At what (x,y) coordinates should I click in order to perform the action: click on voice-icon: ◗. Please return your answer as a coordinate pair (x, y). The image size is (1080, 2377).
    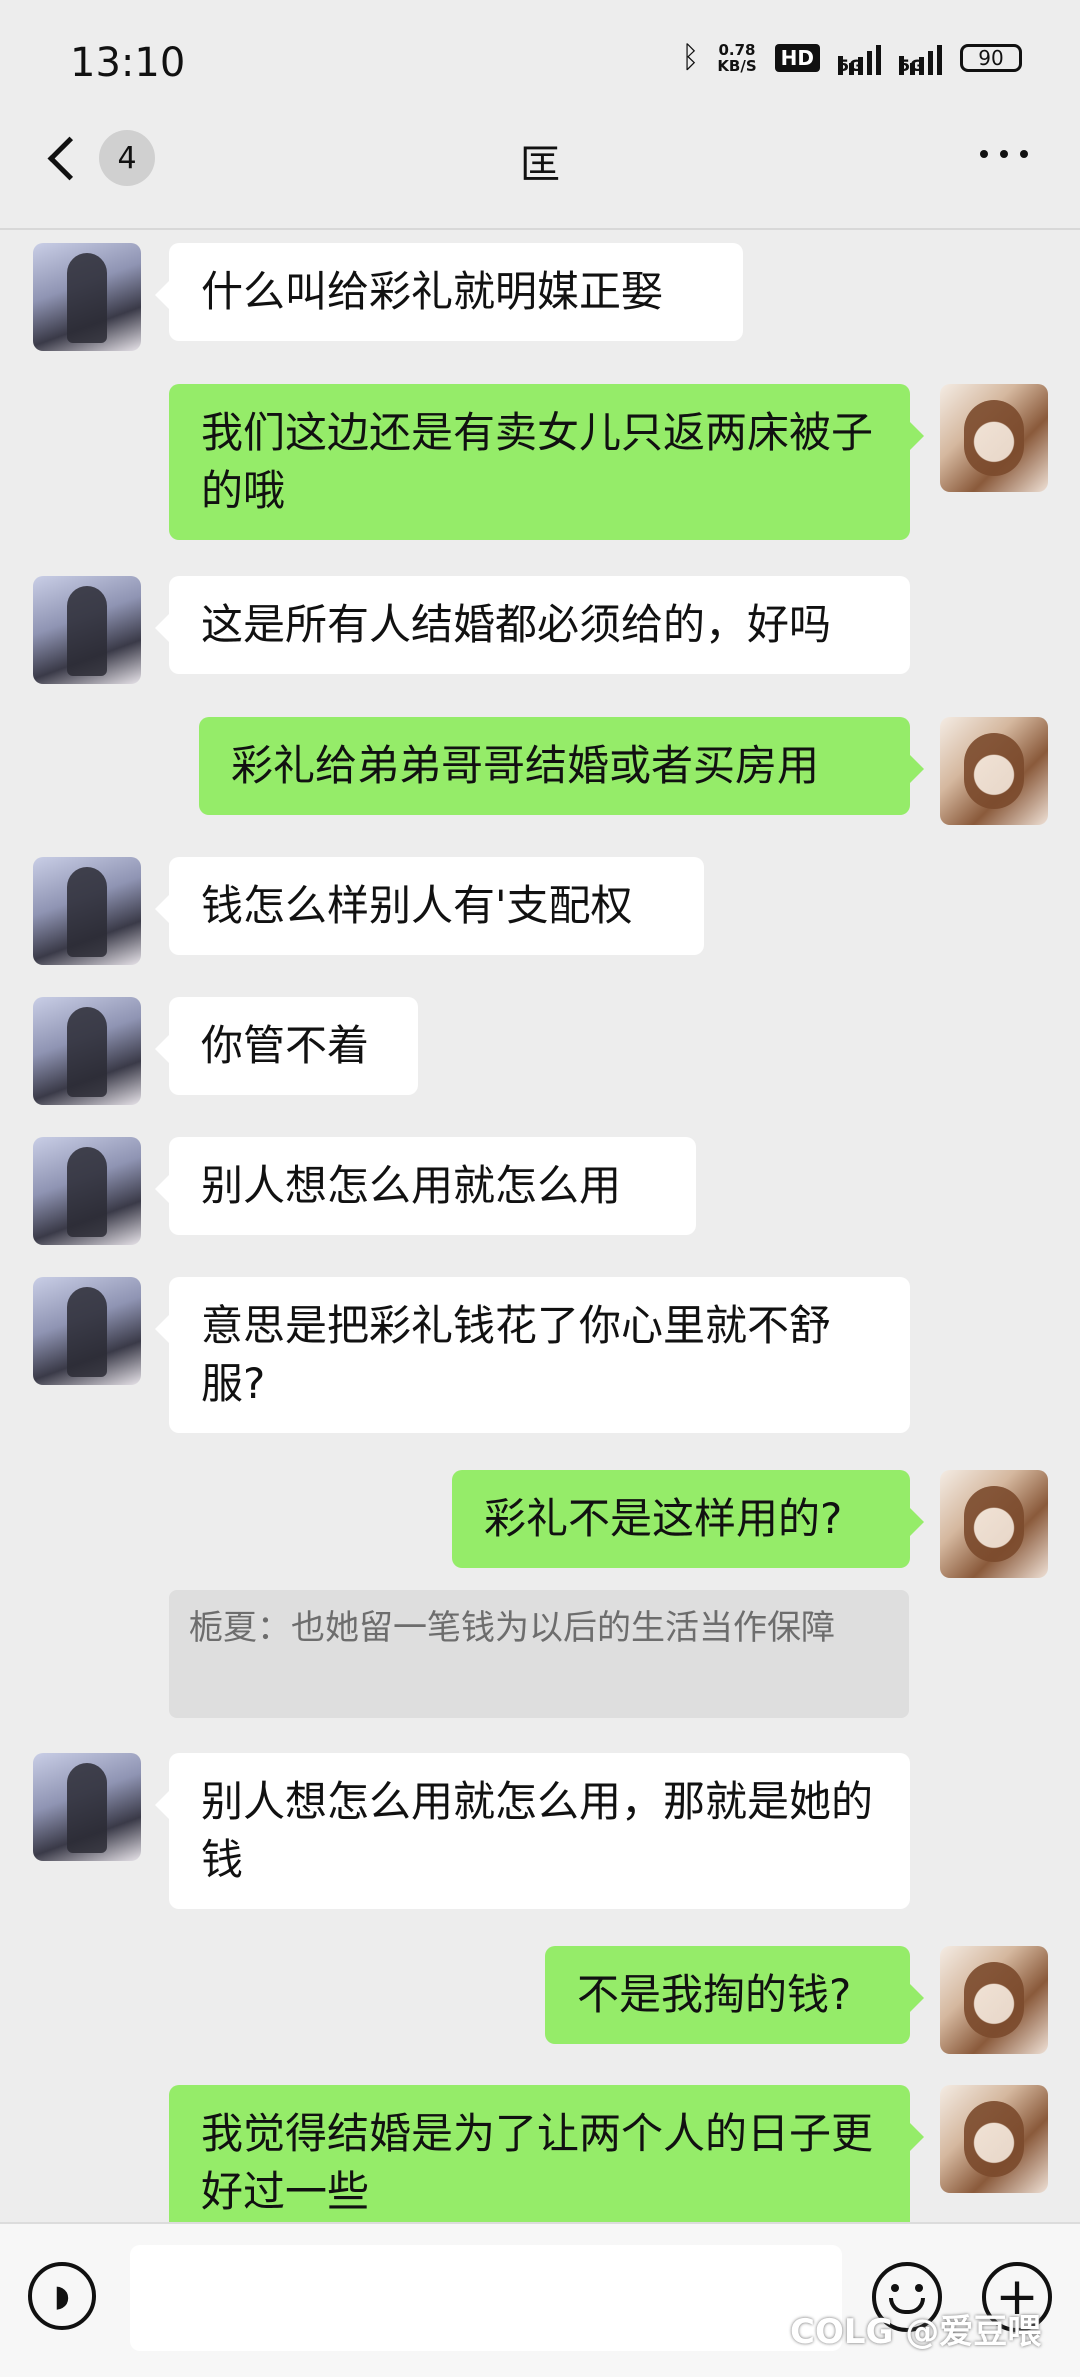
    Looking at the image, I should click on (62, 2296).